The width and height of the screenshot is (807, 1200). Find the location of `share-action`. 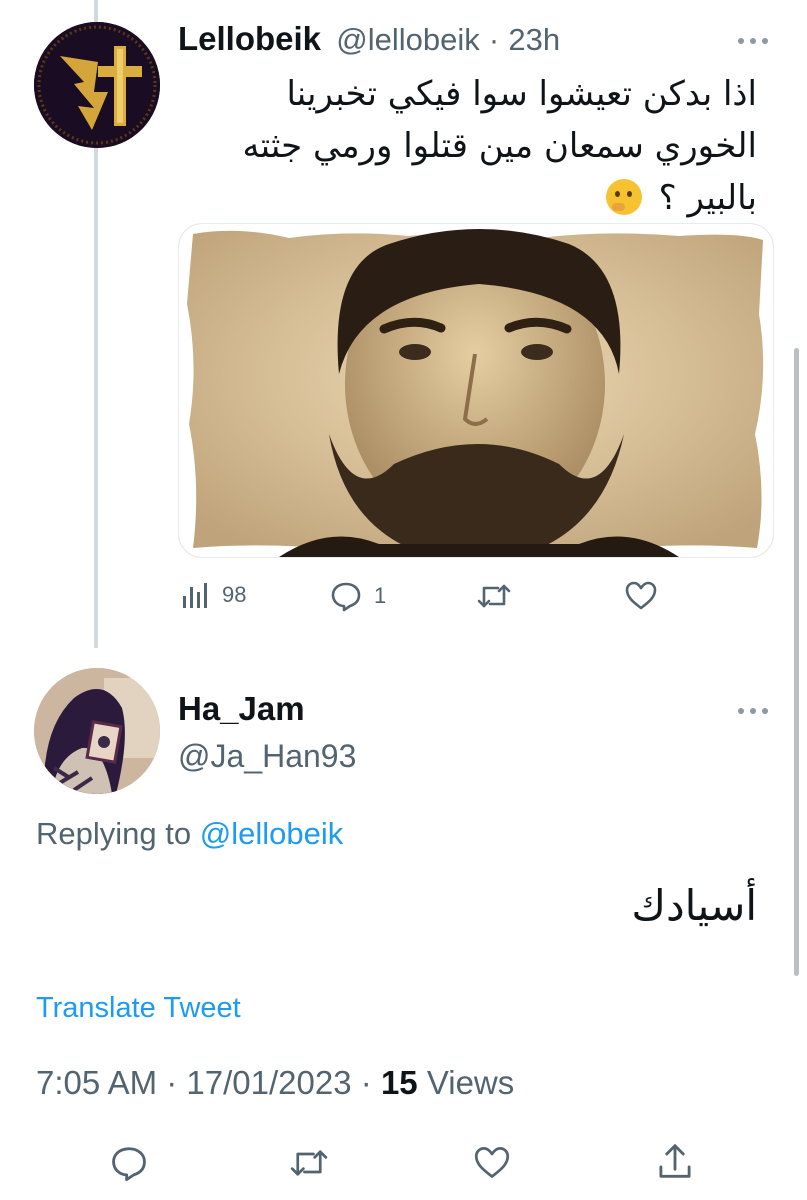

share-action is located at coordinates (675, 1161).